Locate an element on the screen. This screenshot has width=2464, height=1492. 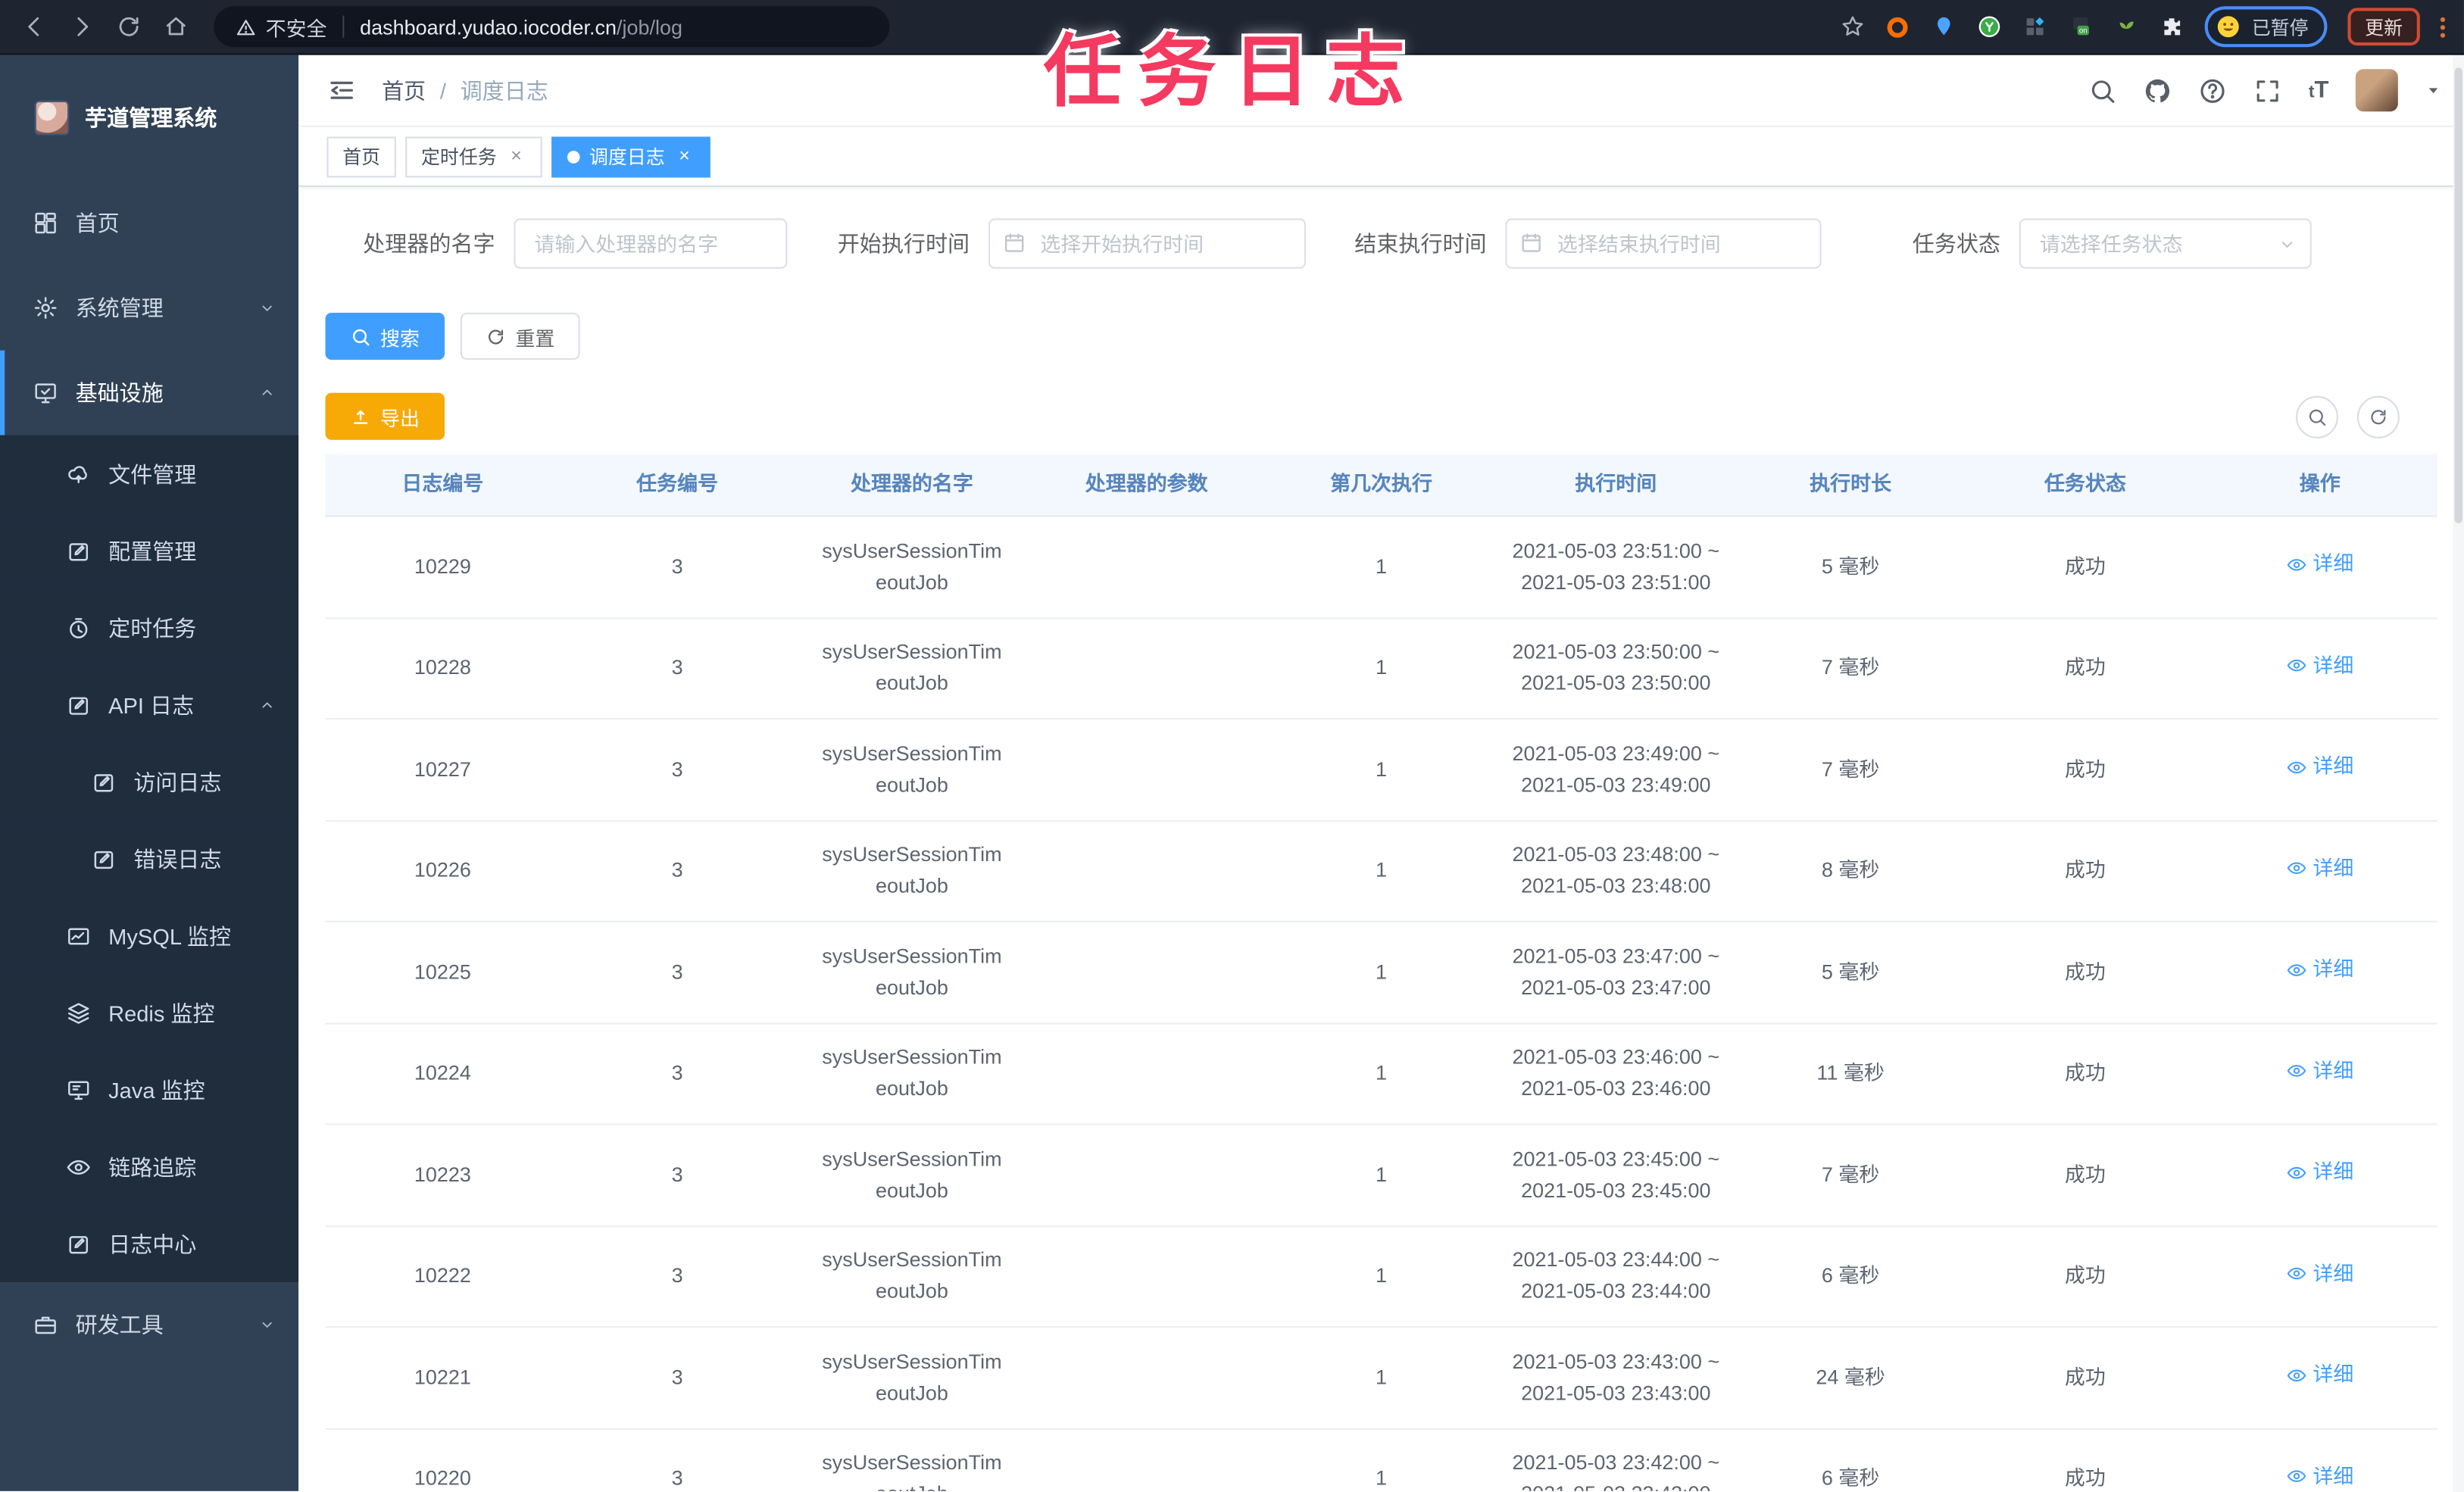
back-icon is located at coordinates (34, 27).